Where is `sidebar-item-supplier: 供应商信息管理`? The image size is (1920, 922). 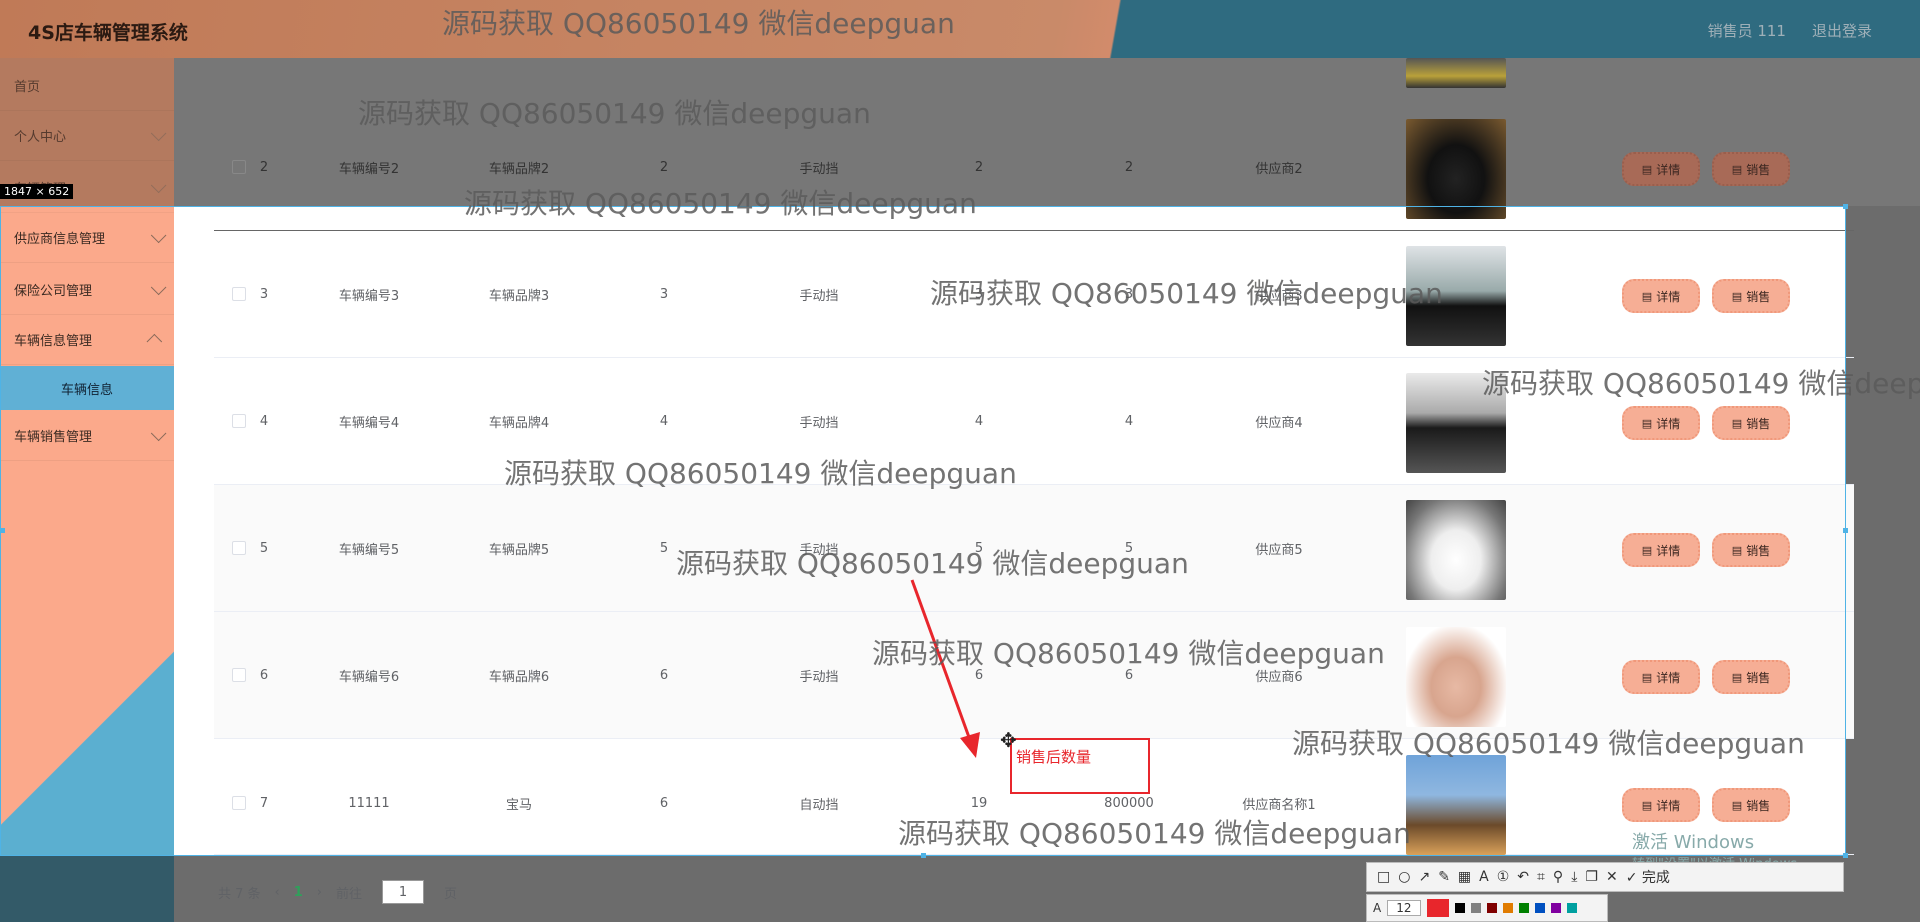
sidebar-item-supplier: 供应商信息管理 is located at coordinates (87, 237).